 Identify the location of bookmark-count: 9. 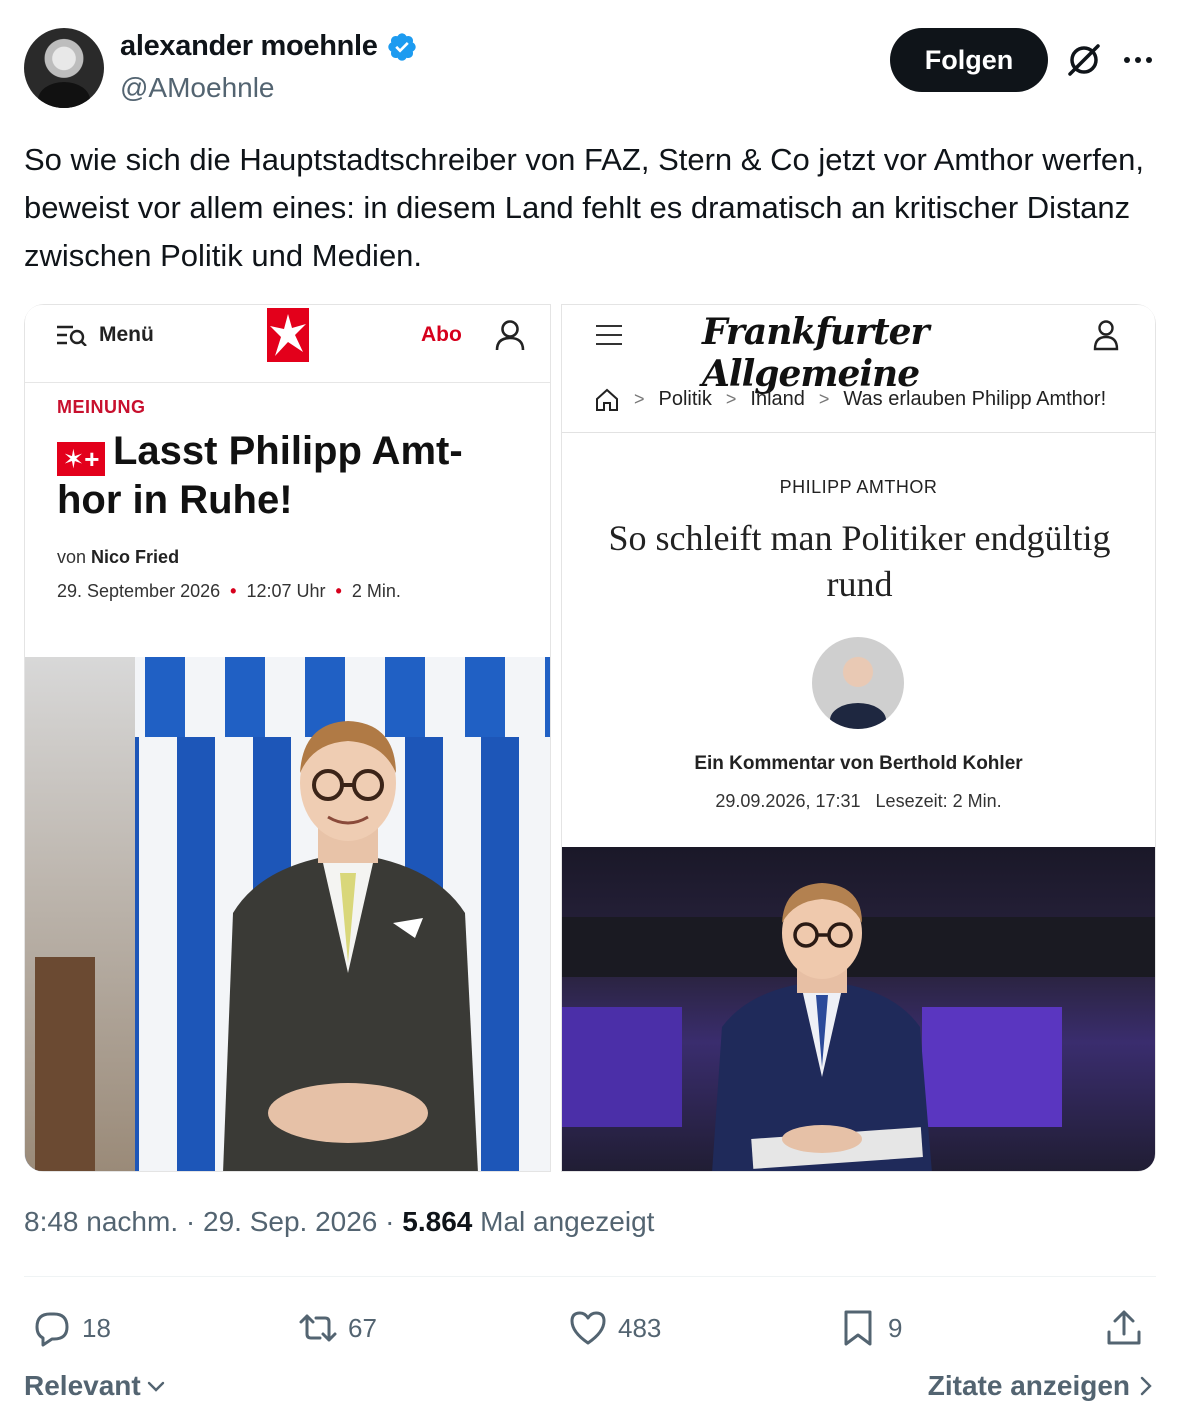
(895, 1327).